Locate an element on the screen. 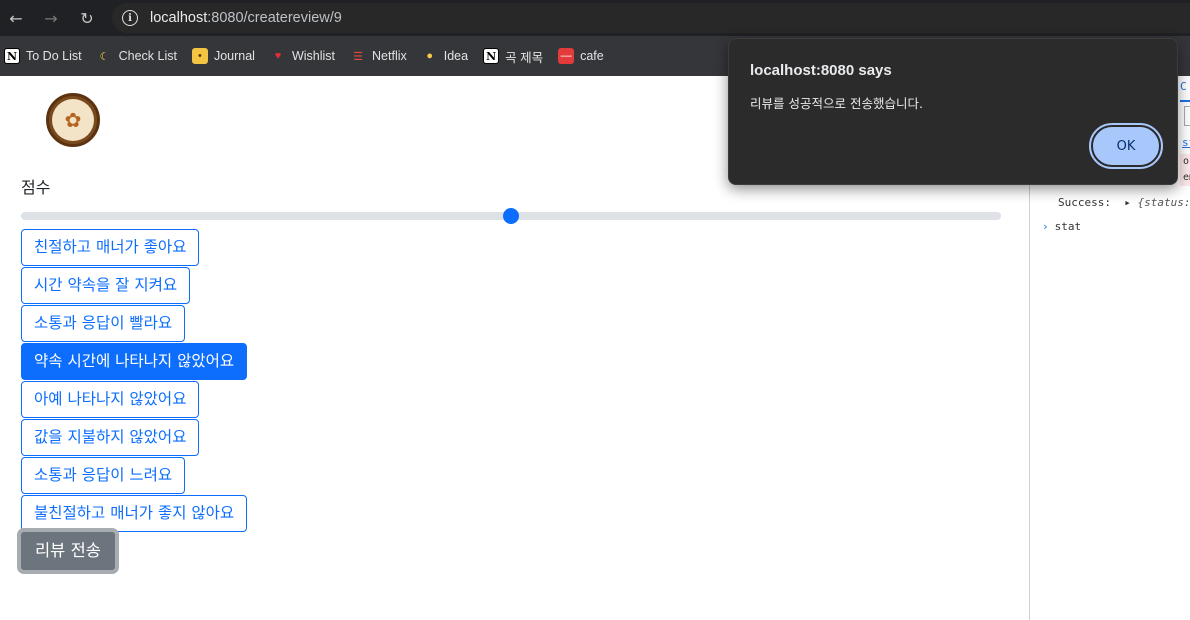 This screenshot has height=620, width=1190. bookmark-item: • Journal is located at coordinates (223, 56).